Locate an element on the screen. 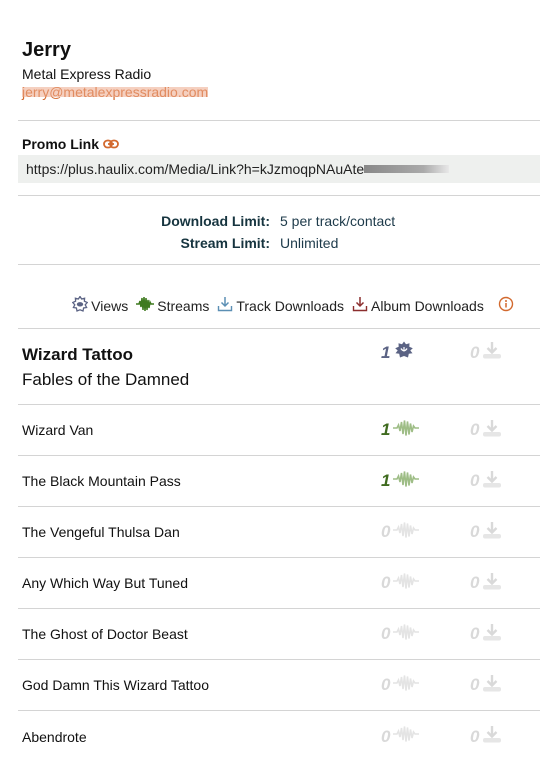 The image size is (540, 766). track-title: Any Which Way But Tuned is located at coordinates (105, 583).